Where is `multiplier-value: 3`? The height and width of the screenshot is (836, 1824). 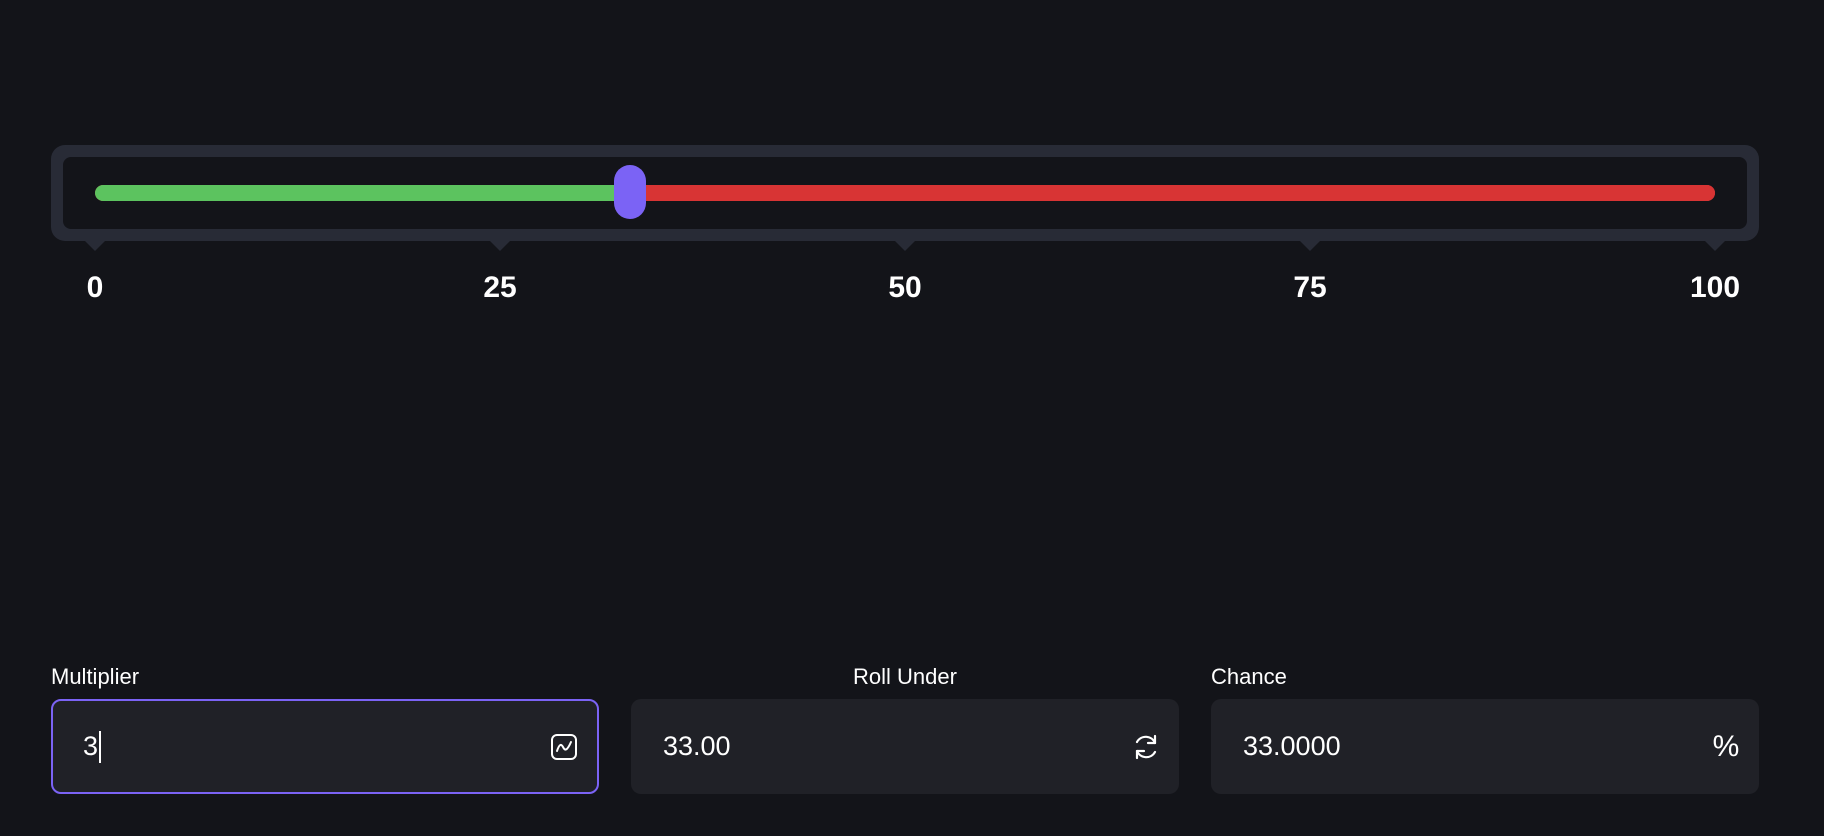 multiplier-value: 3 is located at coordinates (91, 746).